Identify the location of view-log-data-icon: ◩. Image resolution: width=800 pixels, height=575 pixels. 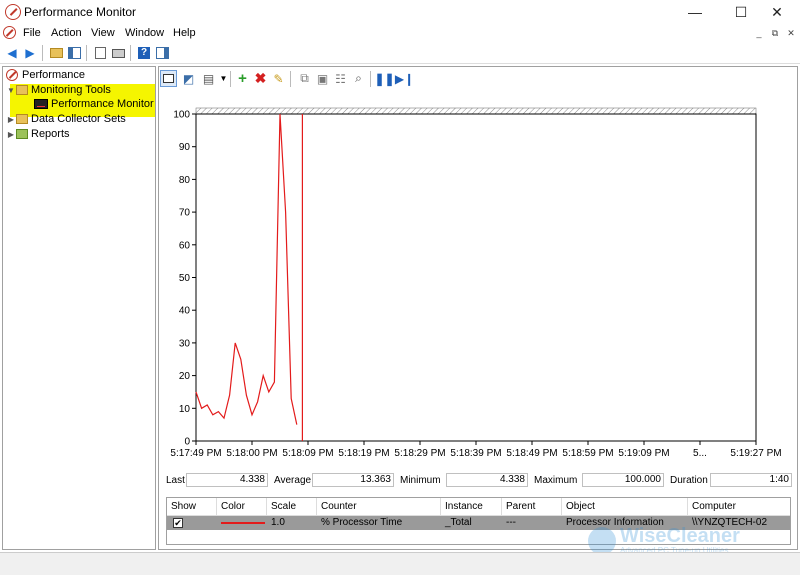
(188, 78).